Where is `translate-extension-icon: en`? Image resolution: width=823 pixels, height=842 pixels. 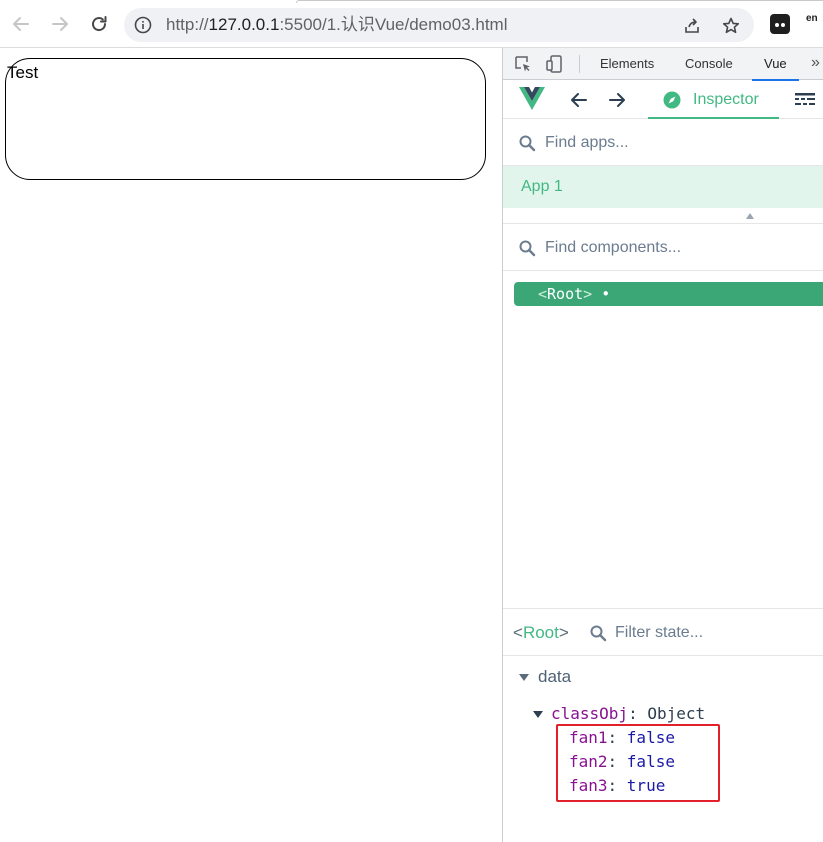
translate-extension-icon: en is located at coordinates (812, 19).